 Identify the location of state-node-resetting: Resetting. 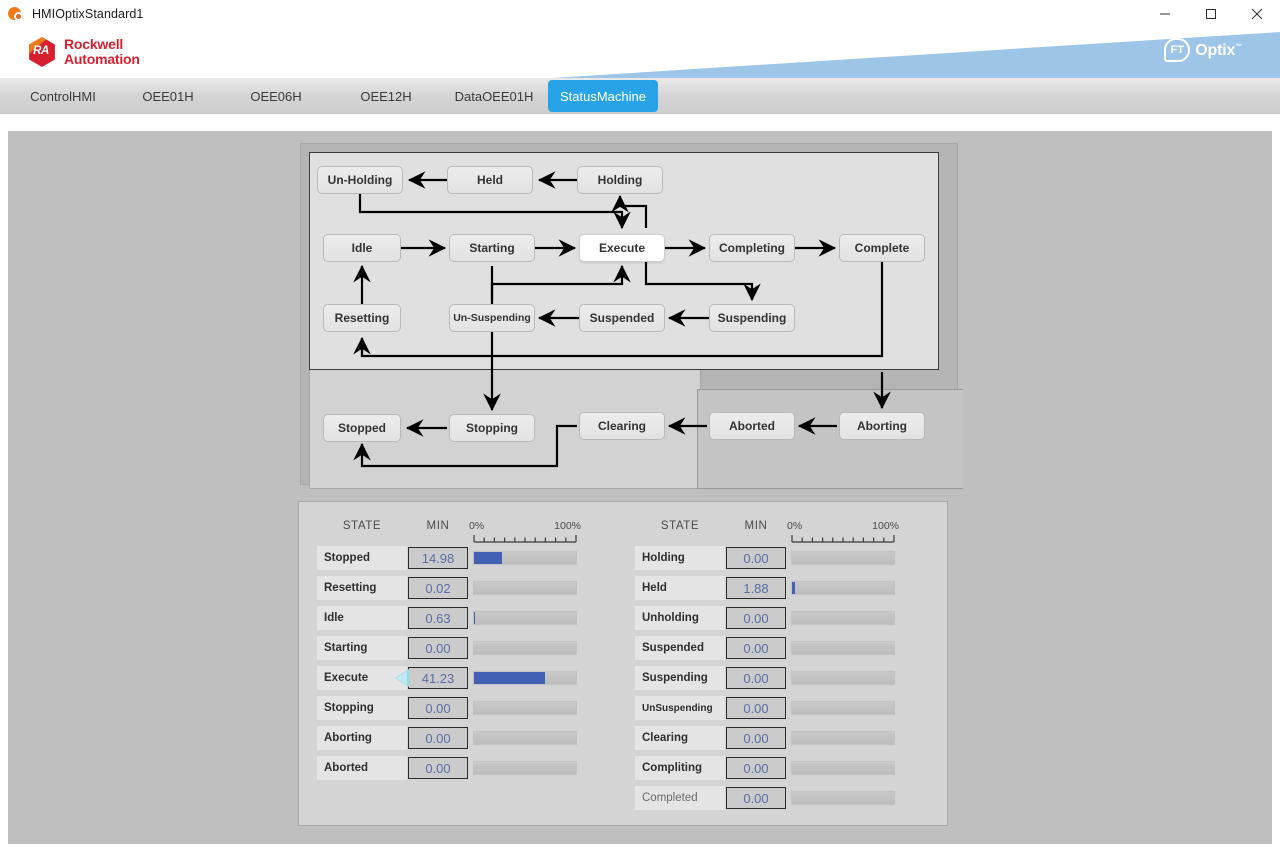
(362, 318).